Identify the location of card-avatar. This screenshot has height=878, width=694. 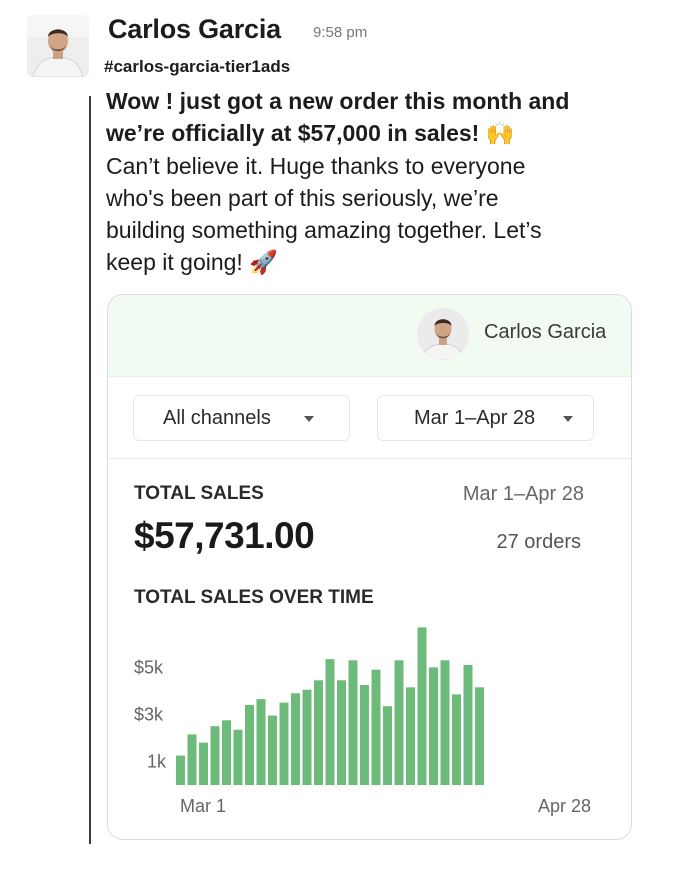
(443, 334).